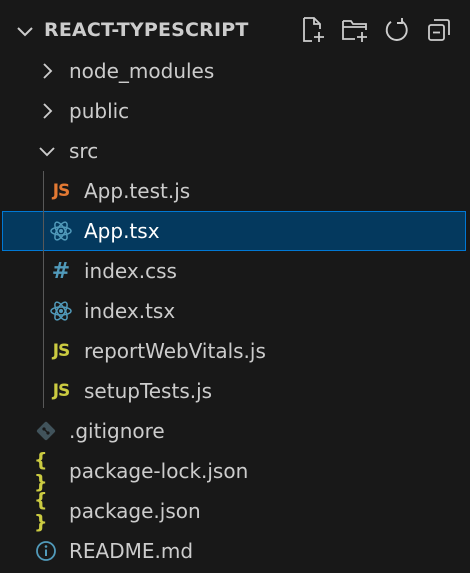  What do you see at coordinates (61, 191) in the screenshot?
I see `javascript-test-icon: JS` at bounding box center [61, 191].